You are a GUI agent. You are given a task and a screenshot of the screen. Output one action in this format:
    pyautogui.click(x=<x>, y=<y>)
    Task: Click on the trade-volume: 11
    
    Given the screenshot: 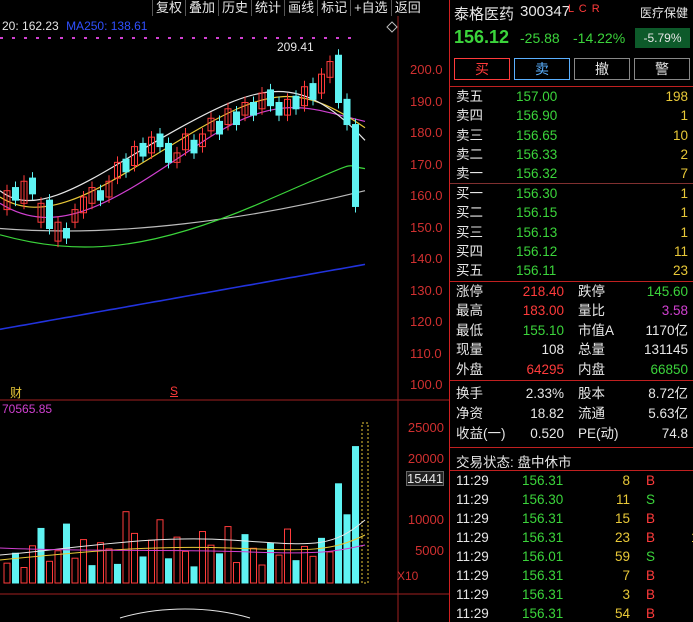 What is the action you would take?
    pyautogui.click(x=622, y=499)
    